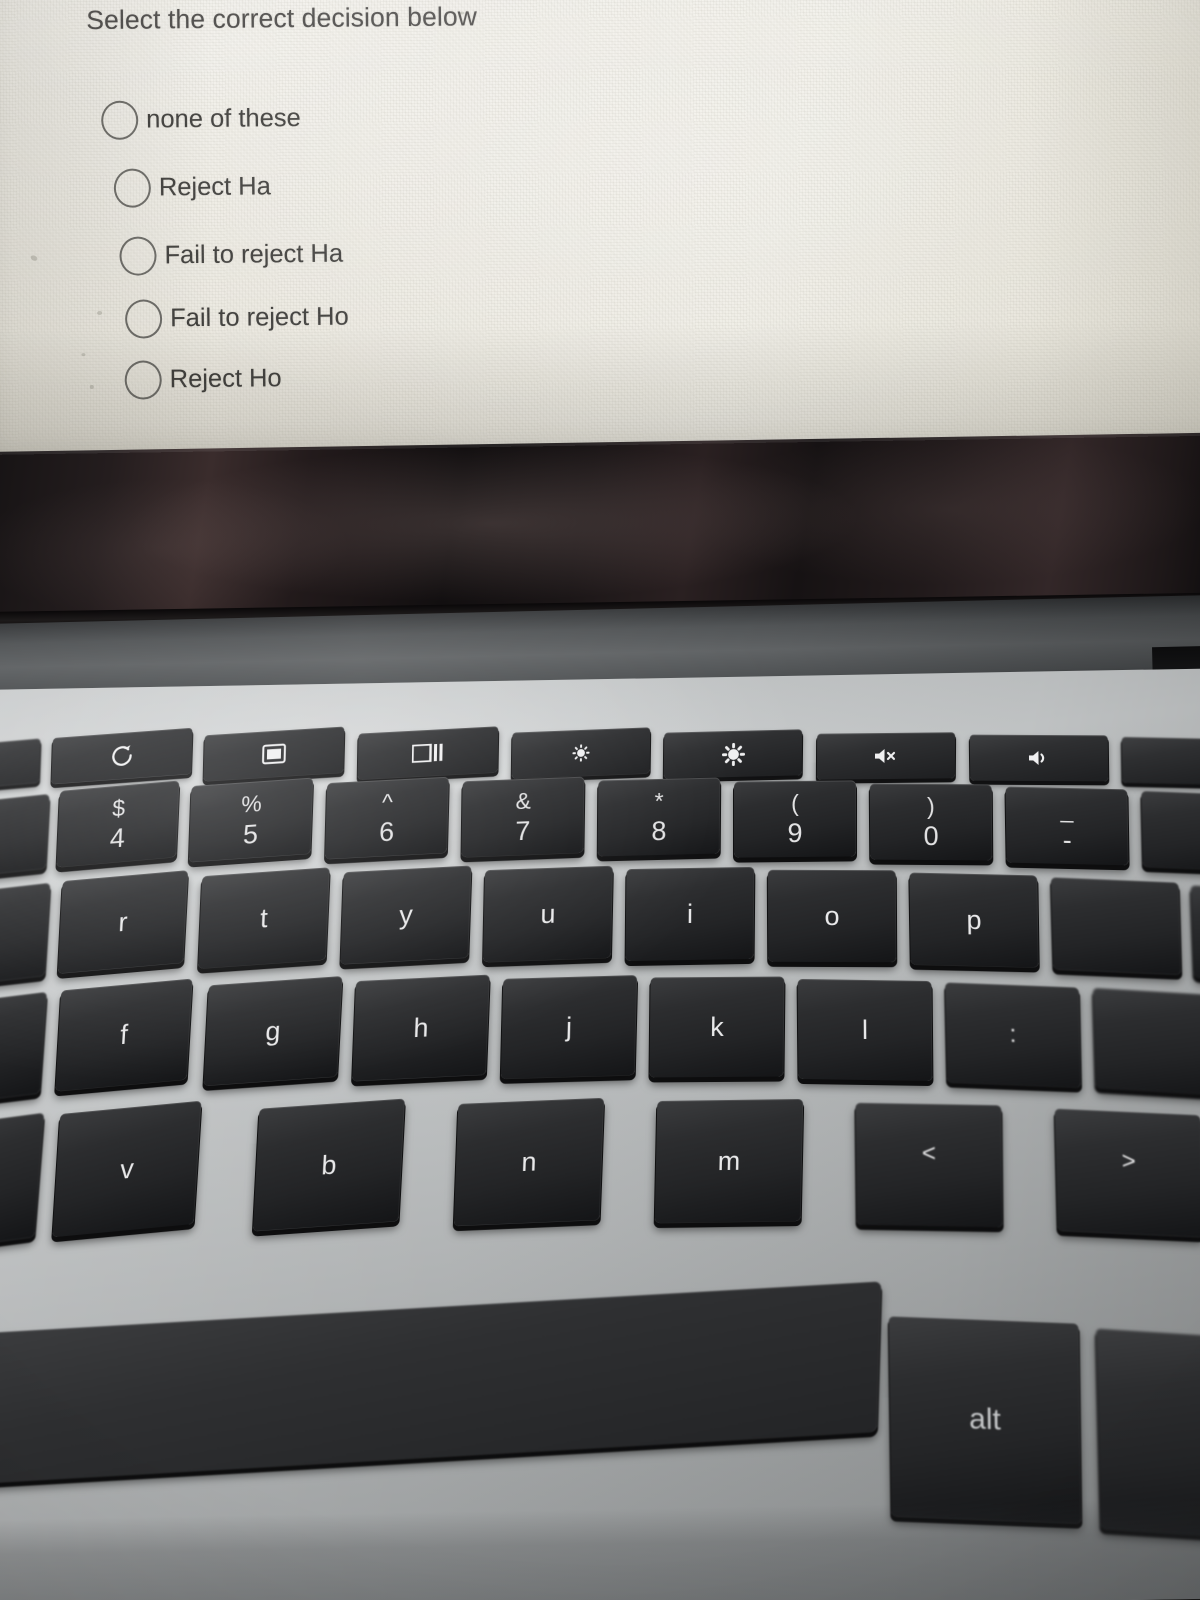  I want to click on key-legend: b, so click(329, 1164).